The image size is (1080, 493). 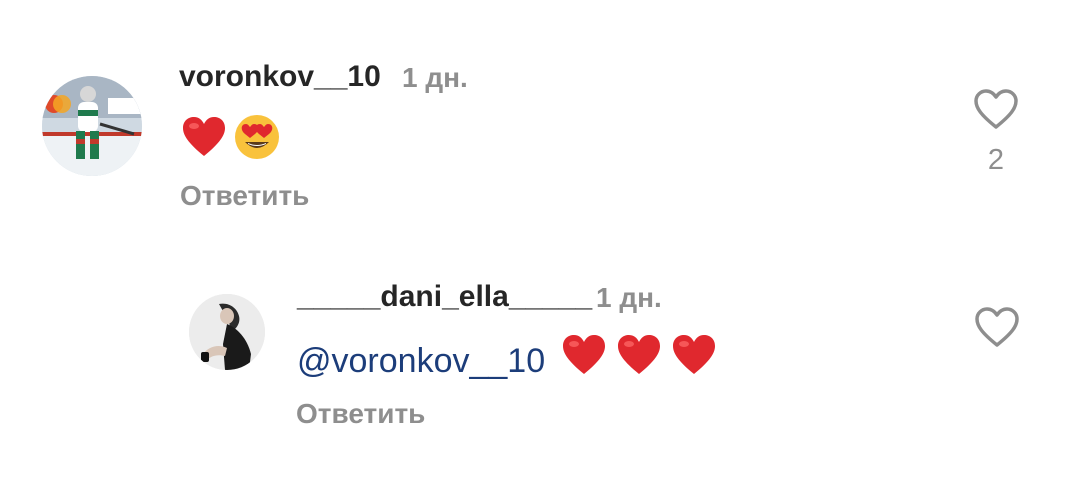 I want to click on heart-eyes-emoji, so click(x=257, y=139).